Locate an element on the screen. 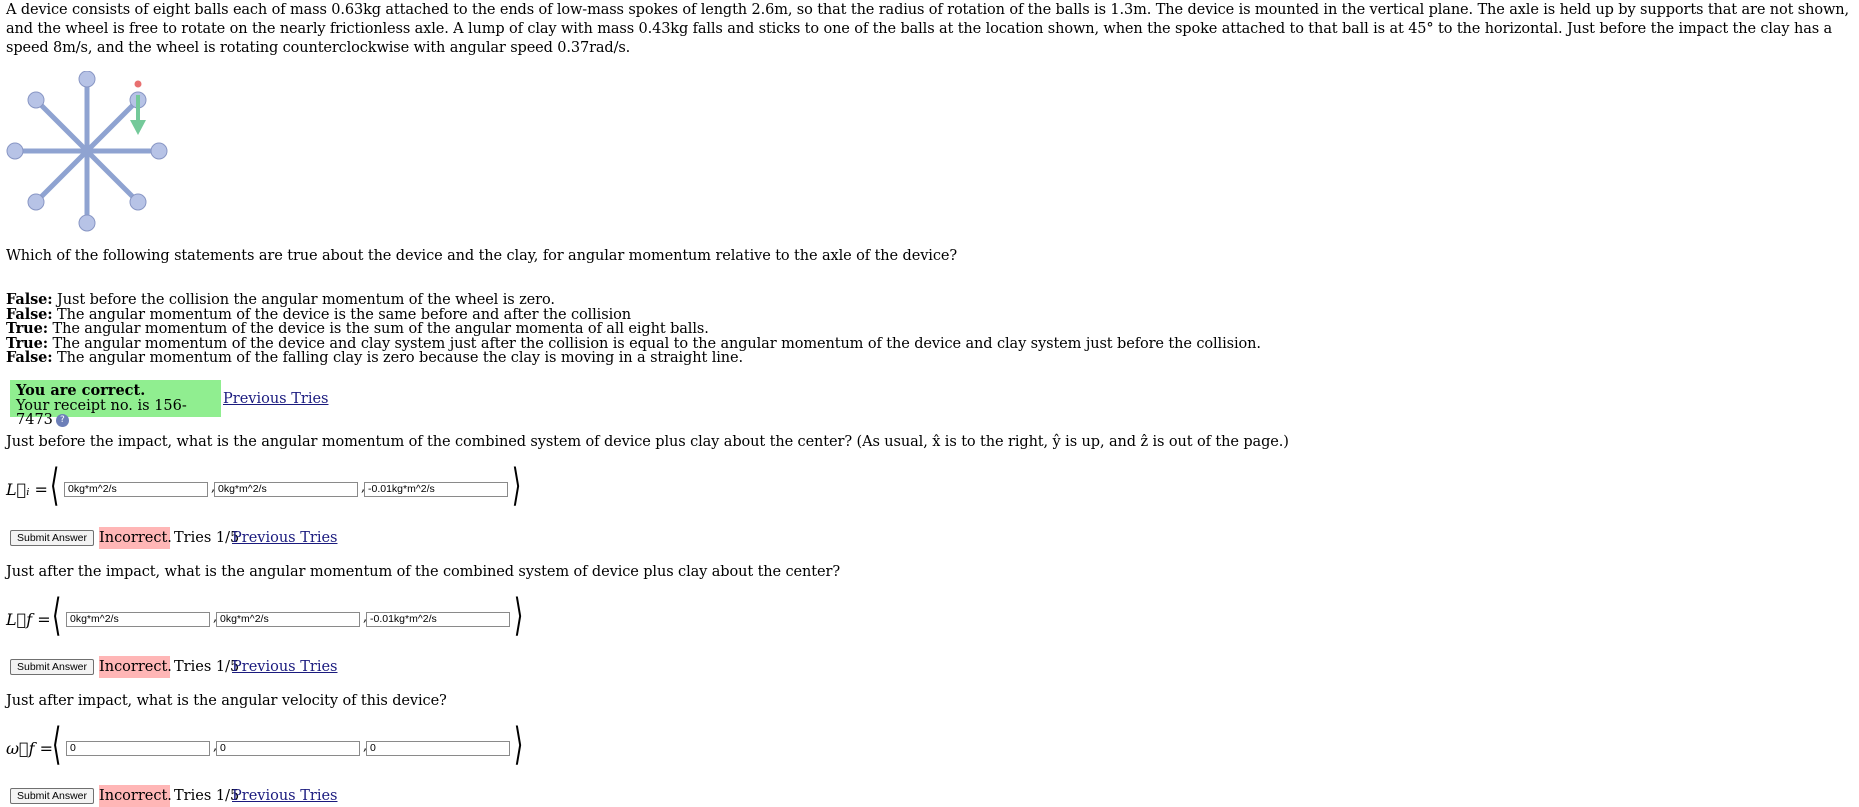 The height and width of the screenshot is (807, 1859). q4-z-input: 0 is located at coordinates (438, 748).